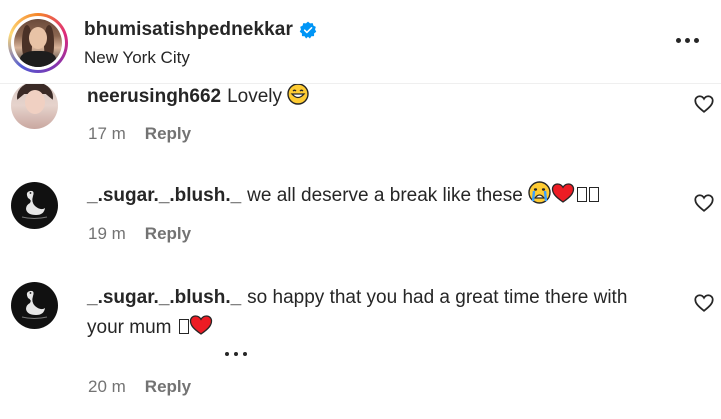 The height and width of the screenshot is (419, 721). What do you see at coordinates (687, 40) in the screenshot?
I see `more-options-icon` at bounding box center [687, 40].